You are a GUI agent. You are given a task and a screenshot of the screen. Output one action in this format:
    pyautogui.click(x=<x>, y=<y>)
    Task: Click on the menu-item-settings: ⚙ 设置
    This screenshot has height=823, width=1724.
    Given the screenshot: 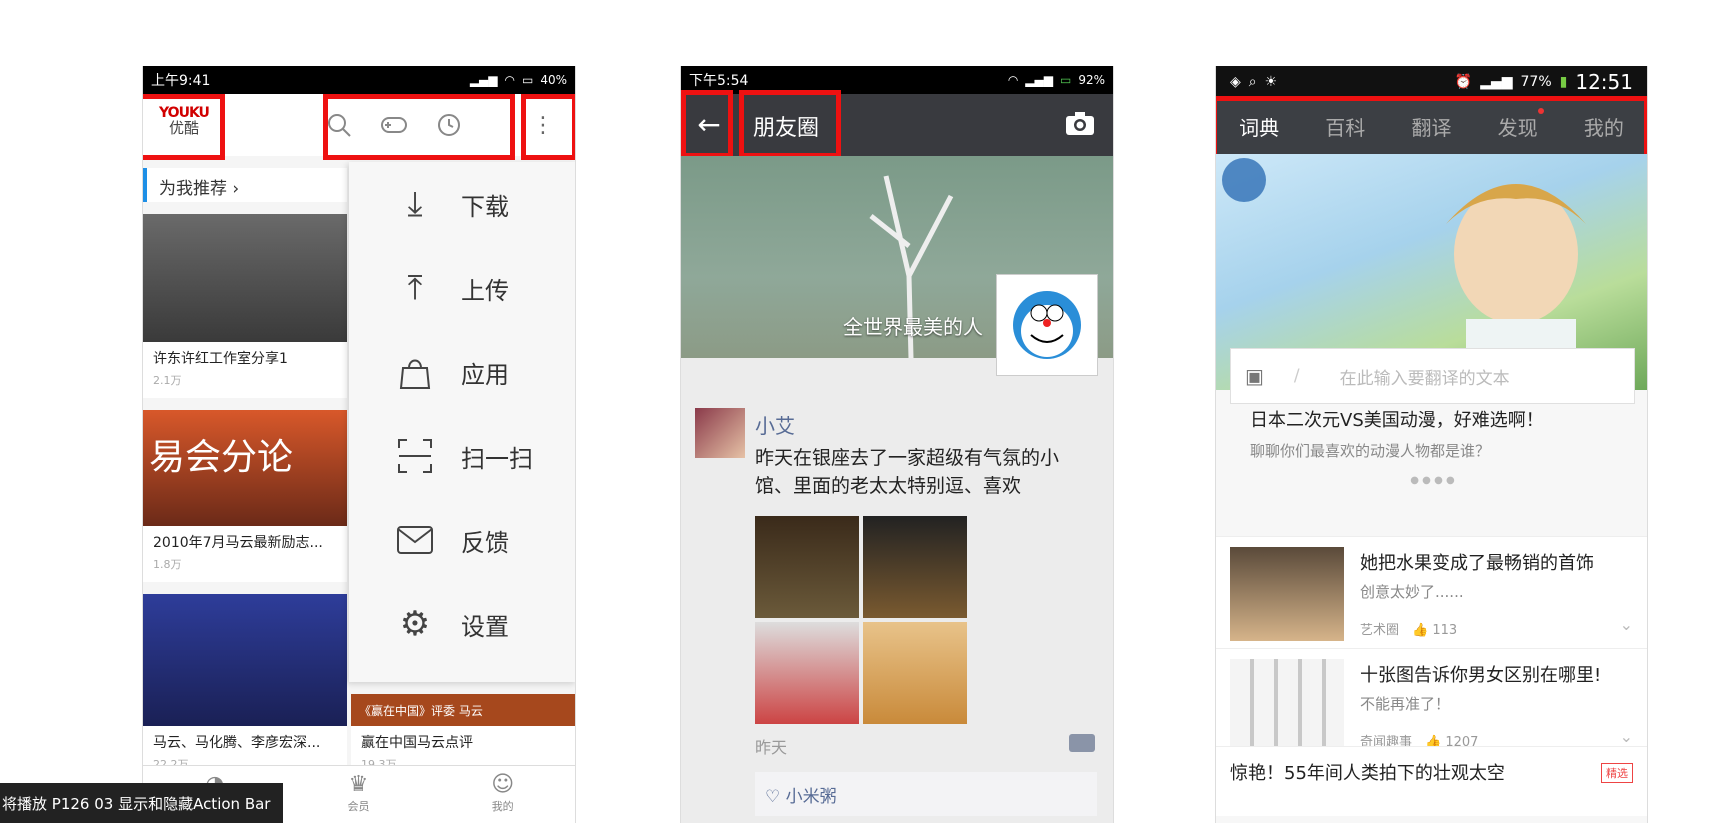 What is the action you would take?
    pyautogui.click(x=462, y=624)
    